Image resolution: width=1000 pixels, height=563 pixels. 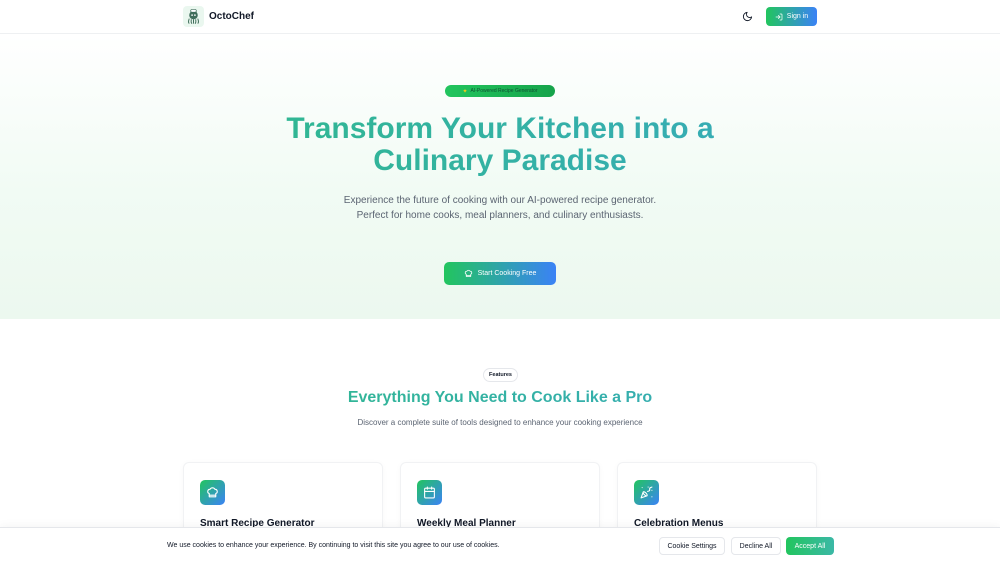 I want to click on sign-in-button: Sign in, so click(x=791, y=16).